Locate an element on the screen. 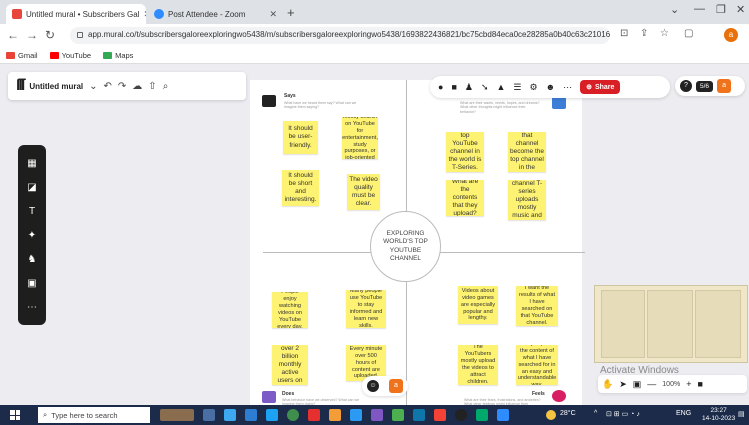  maximize-icon: ❐ is located at coordinates (721, 9).